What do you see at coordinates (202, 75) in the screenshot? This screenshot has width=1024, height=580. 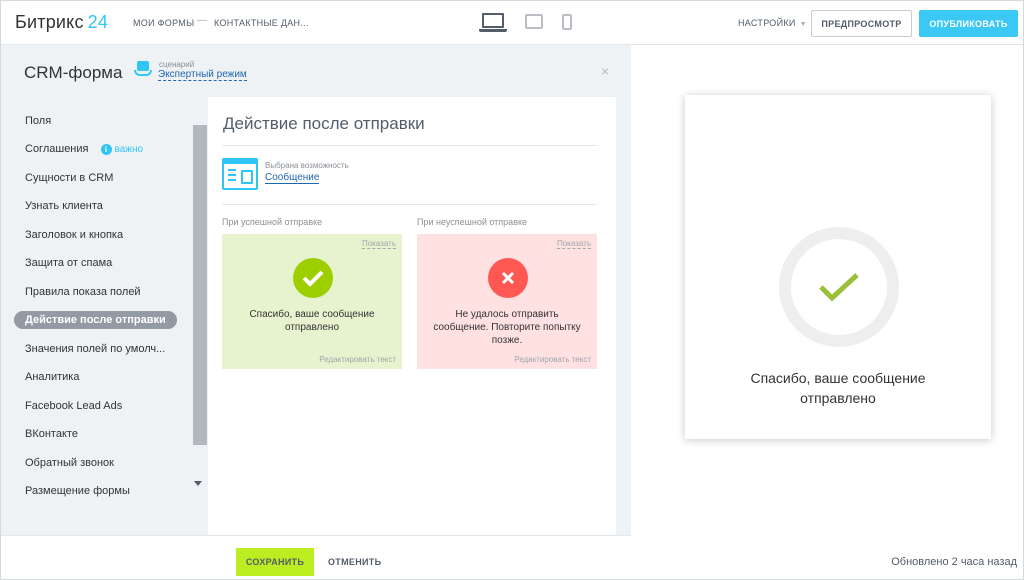 I see `scenario-mode-link: Экспертный режим` at bounding box center [202, 75].